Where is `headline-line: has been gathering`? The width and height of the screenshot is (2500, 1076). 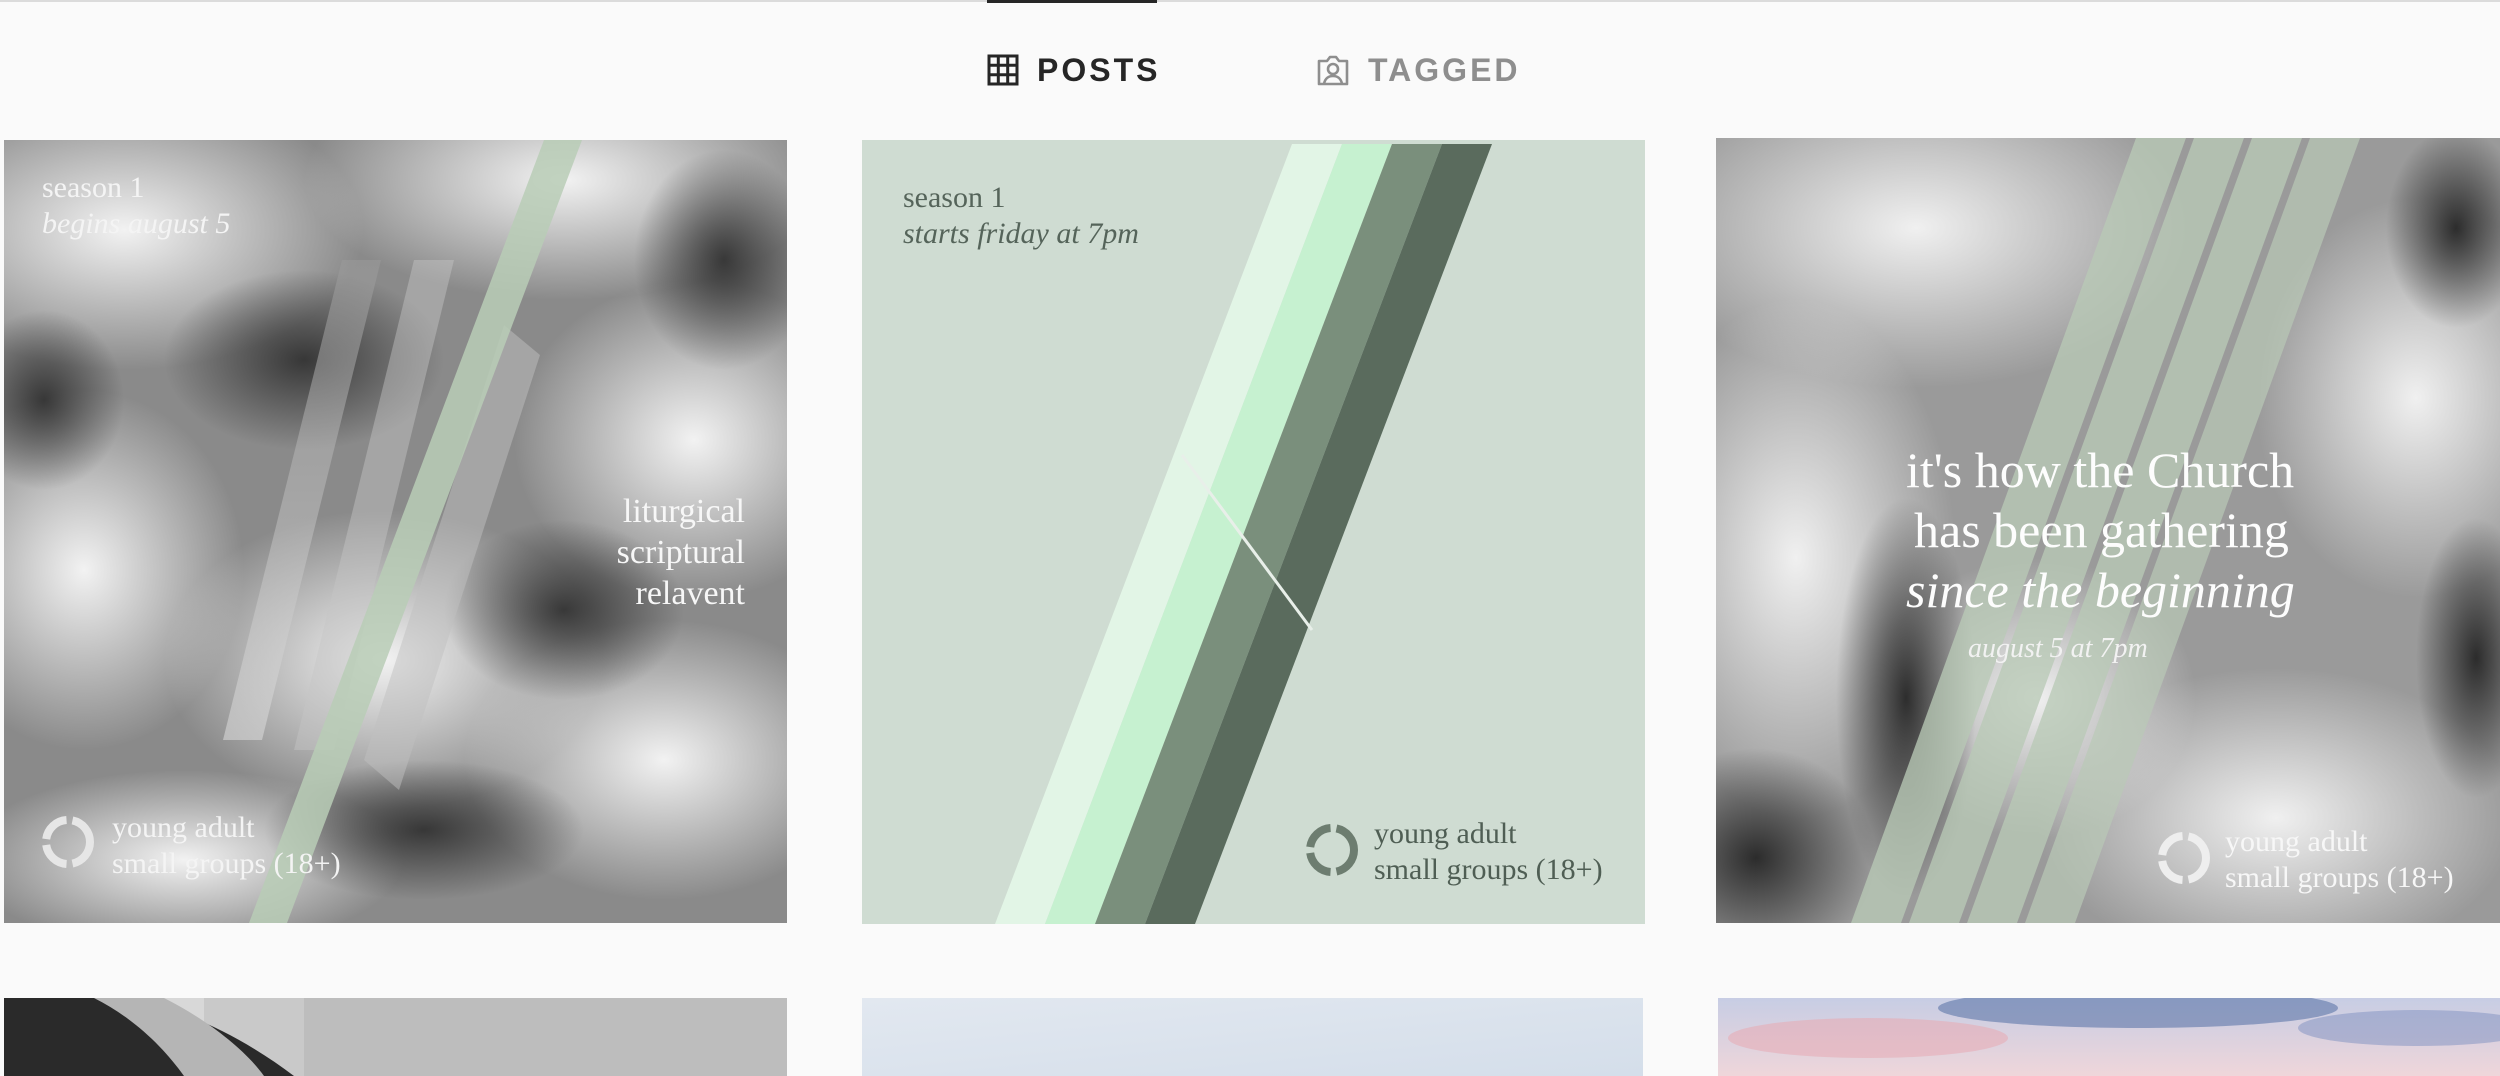
headline-line: has been gathering is located at coordinates (2101, 530).